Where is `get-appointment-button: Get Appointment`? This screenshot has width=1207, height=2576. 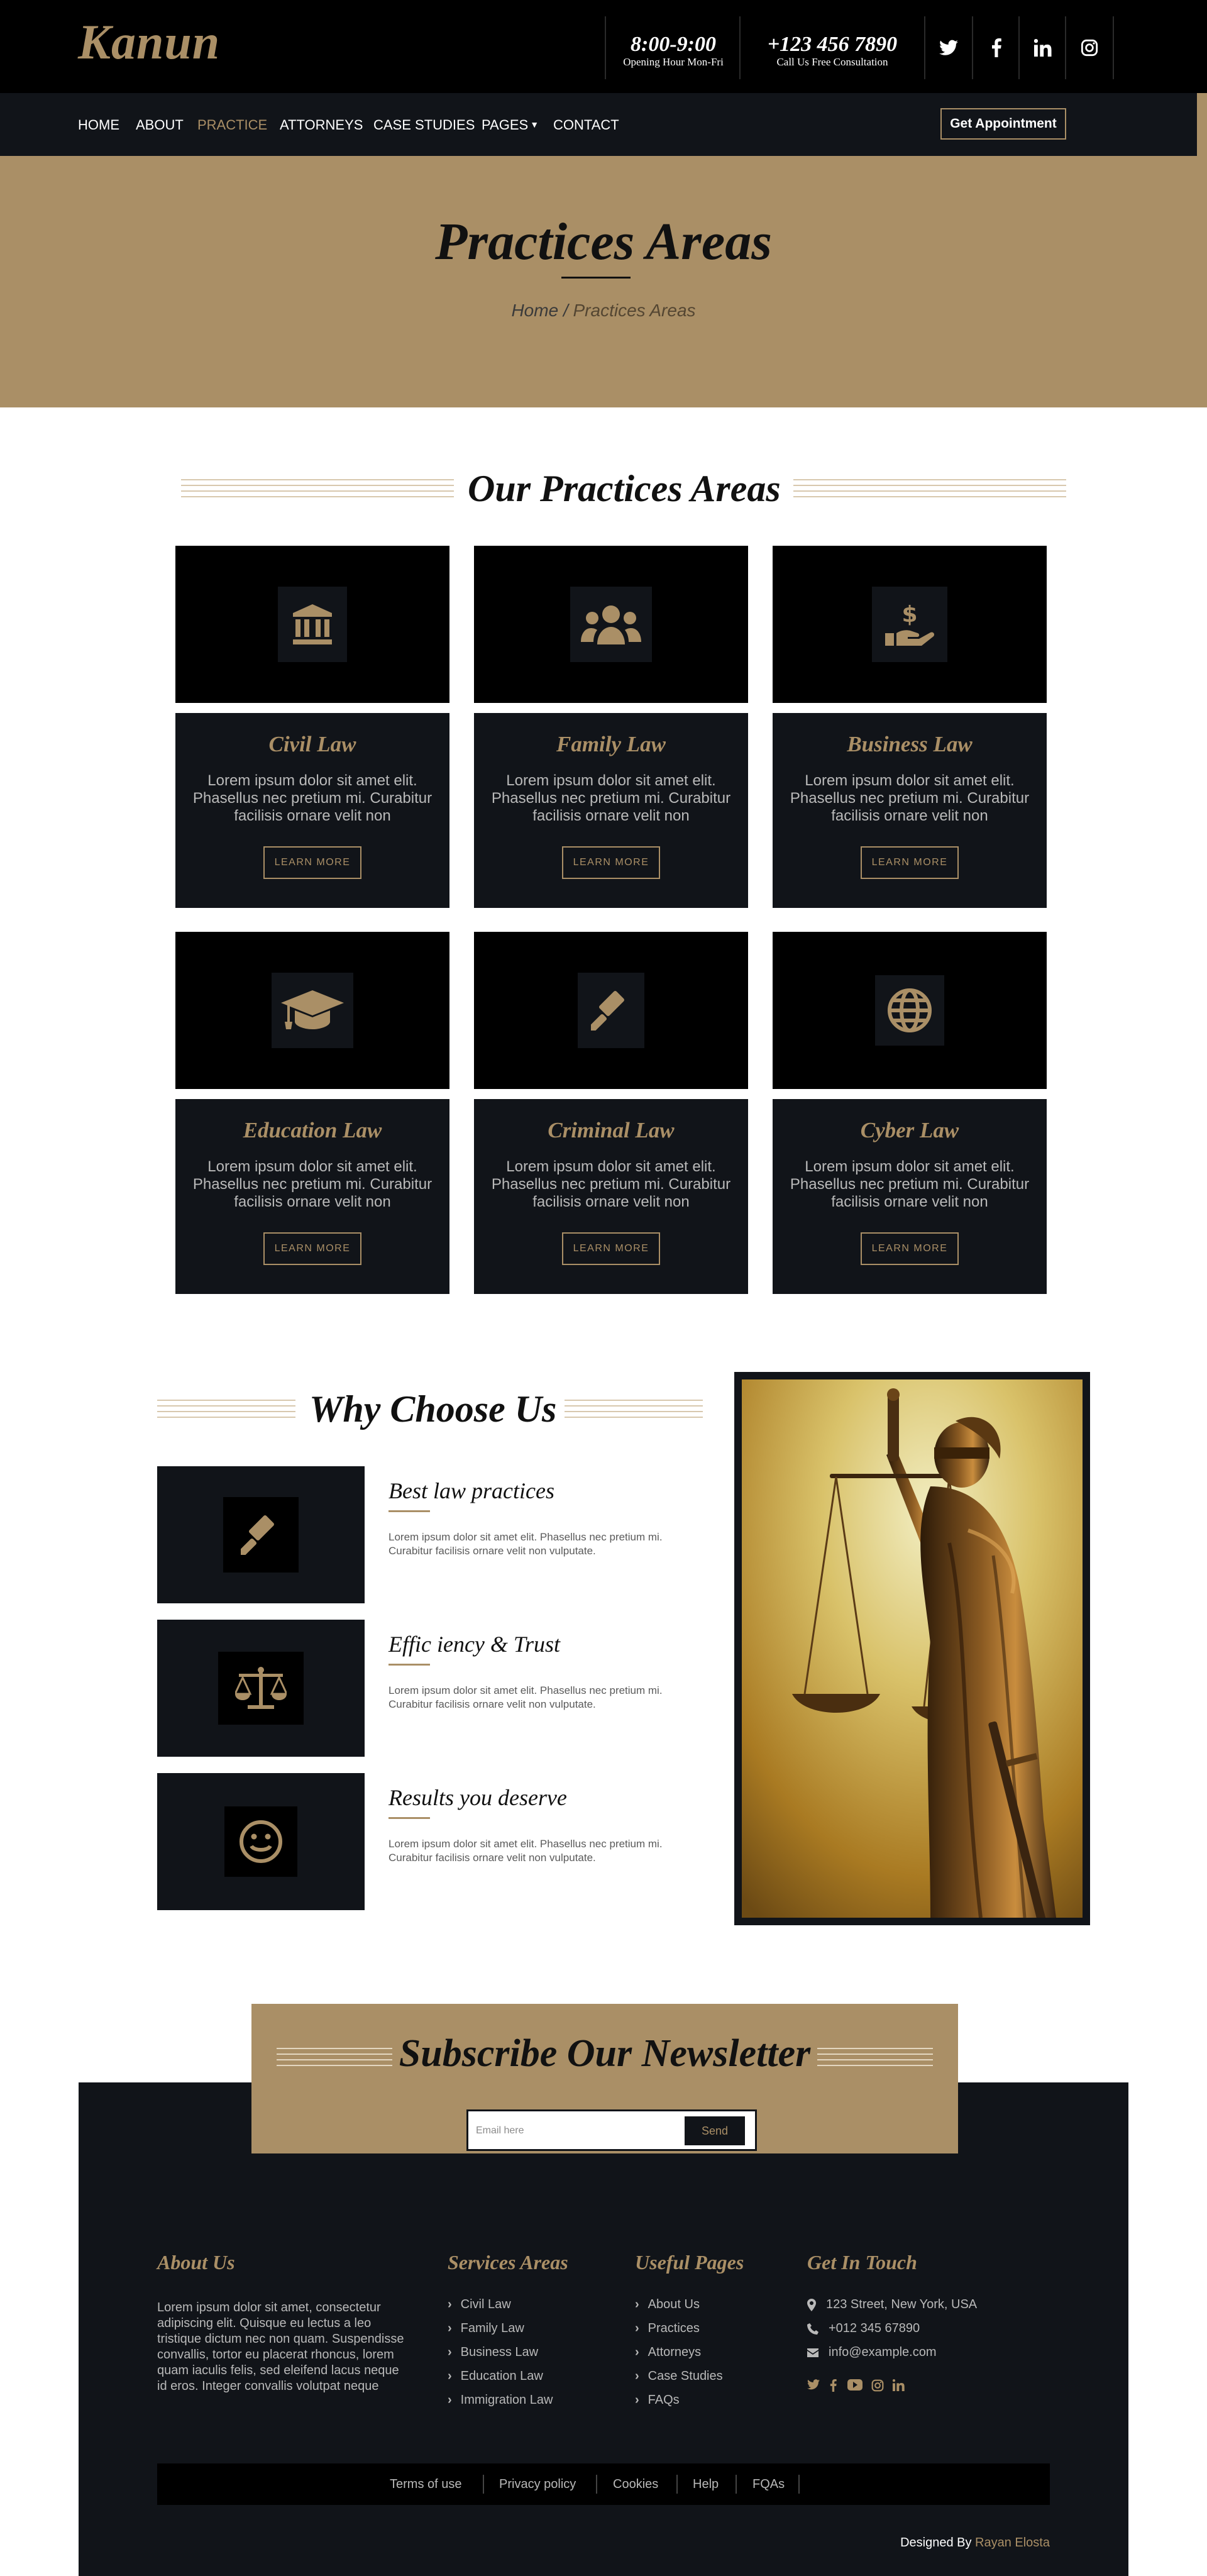 get-appointment-button: Get Appointment is located at coordinates (1003, 124).